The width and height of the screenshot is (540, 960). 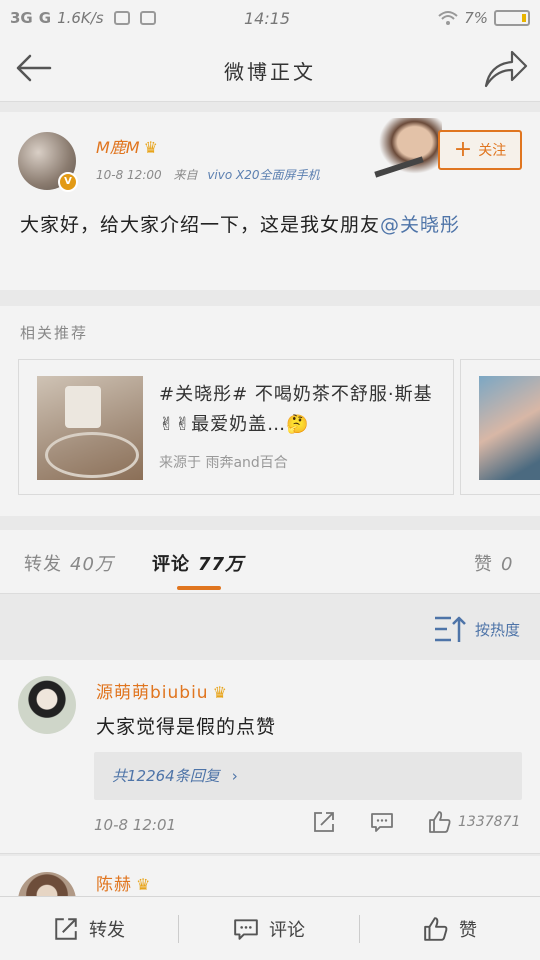 What do you see at coordinates (420, 225) in the screenshot?
I see `mention-link: @关晓彤` at bounding box center [420, 225].